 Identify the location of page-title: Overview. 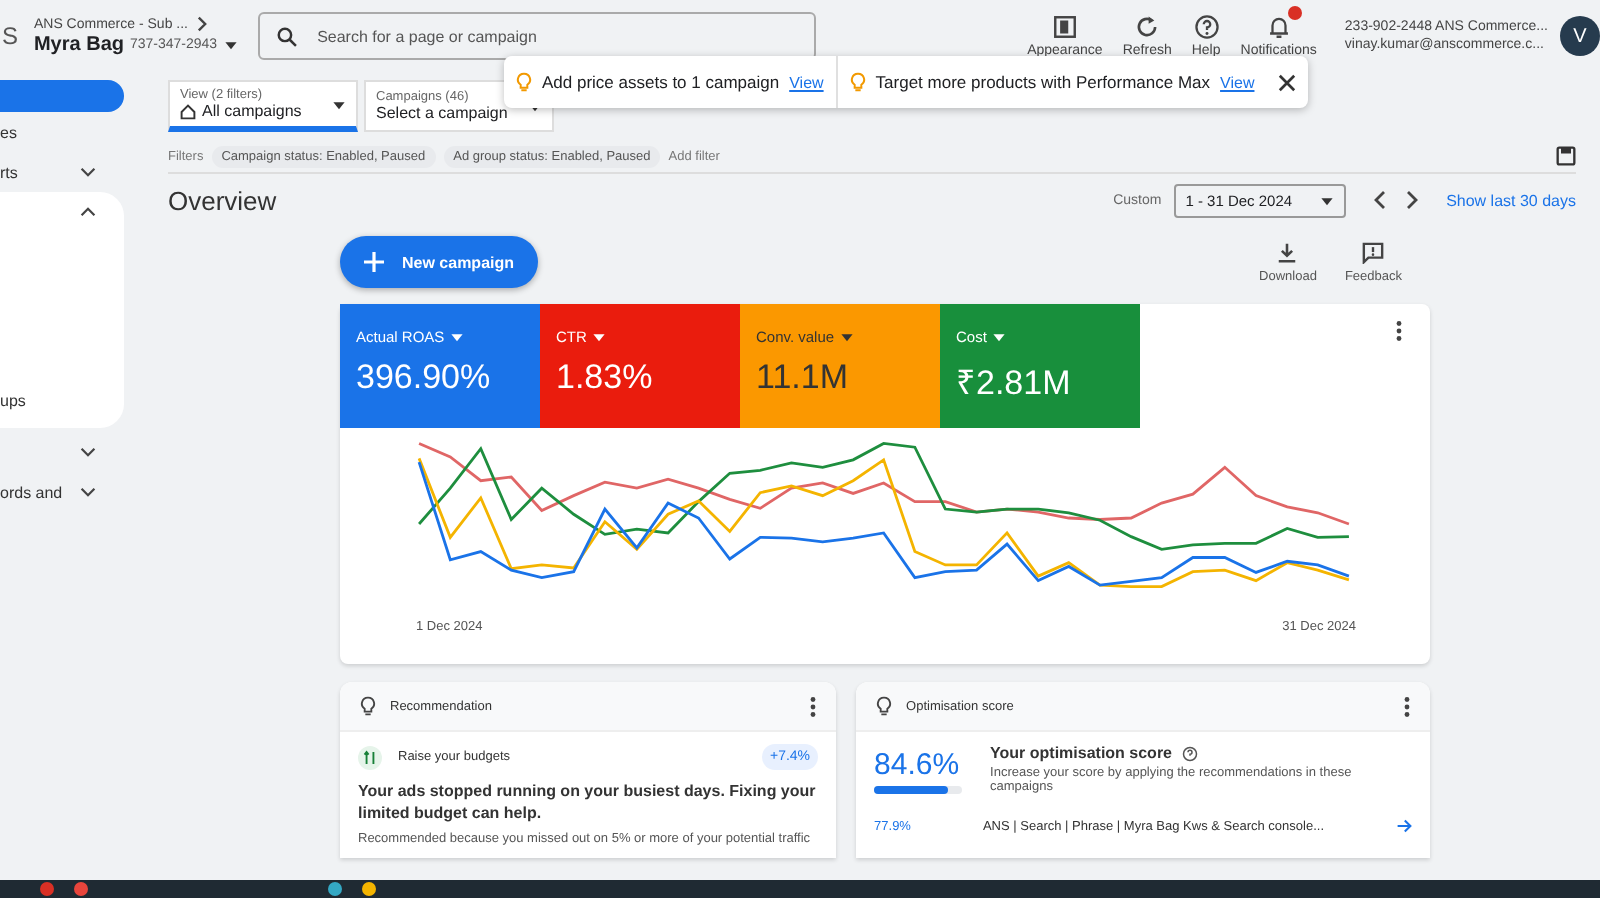
(222, 200).